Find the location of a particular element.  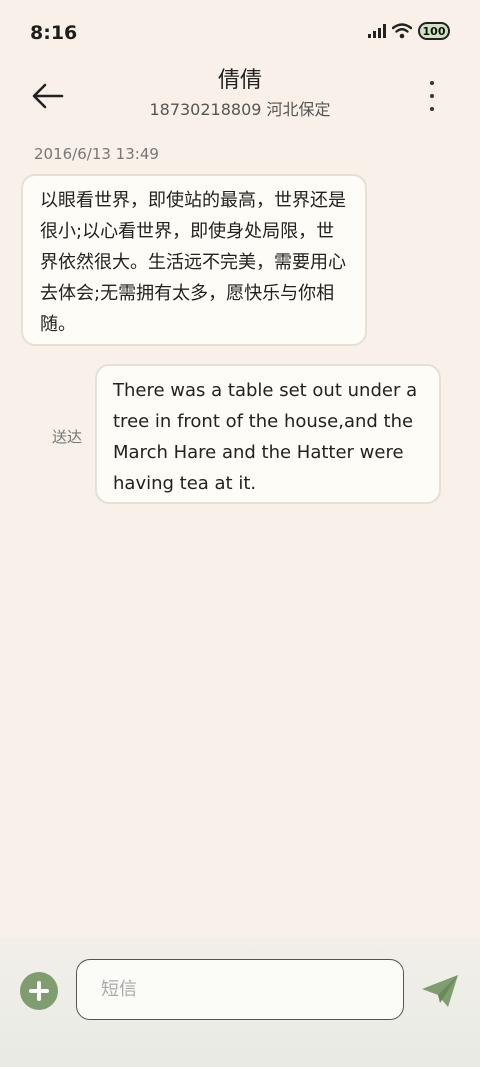

signal-icon is located at coordinates (377, 31).